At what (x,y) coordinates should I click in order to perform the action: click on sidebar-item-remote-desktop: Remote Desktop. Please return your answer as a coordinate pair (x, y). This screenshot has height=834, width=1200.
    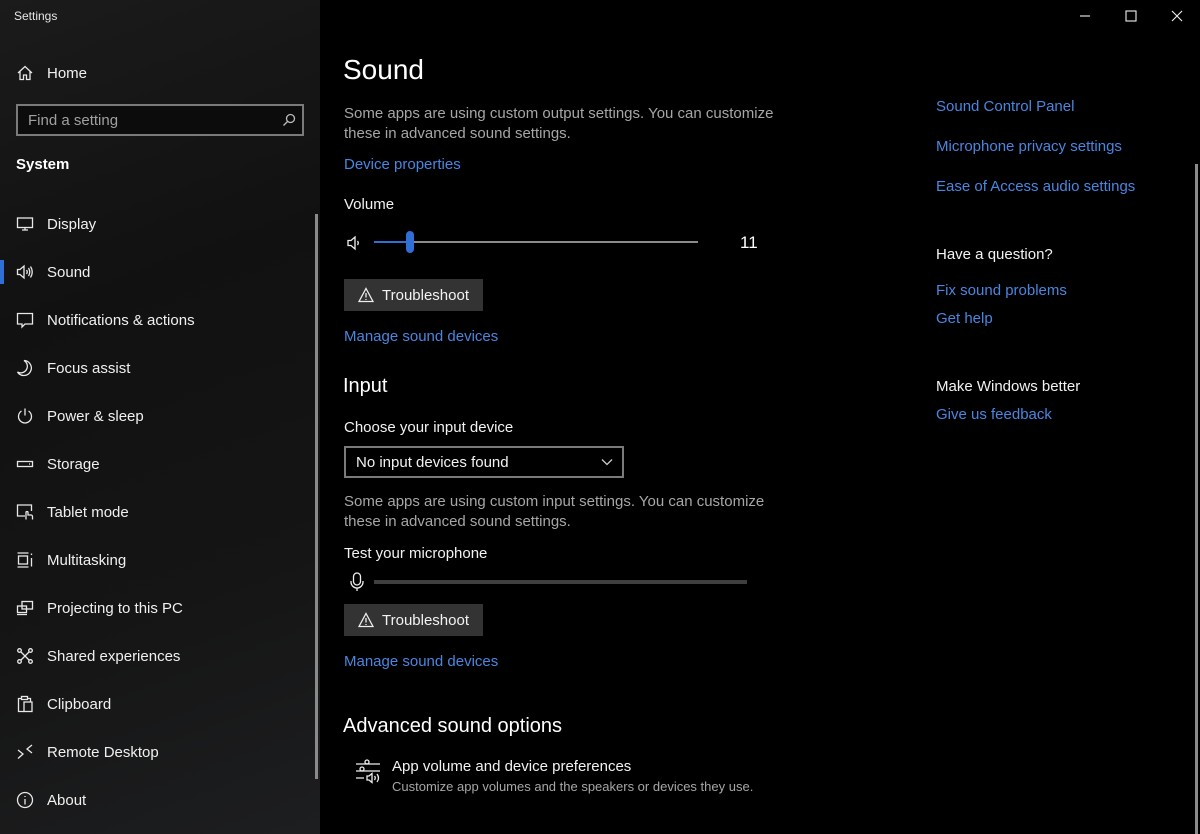
    Looking at the image, I should click on (155, 752).